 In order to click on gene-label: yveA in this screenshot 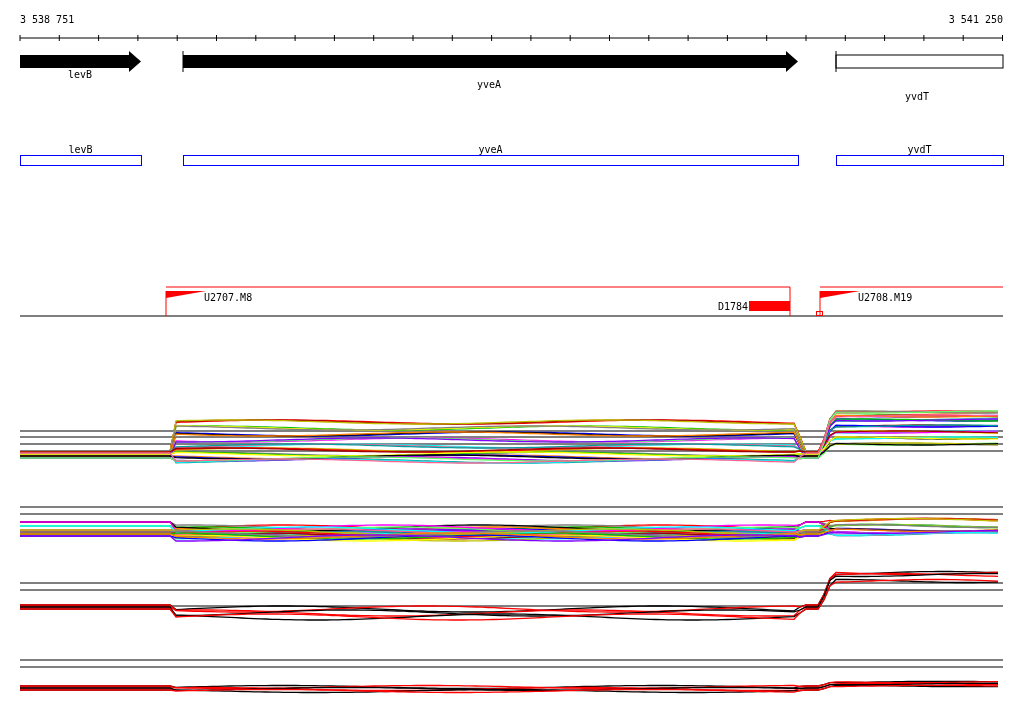, I will do `click(489, 84)`.